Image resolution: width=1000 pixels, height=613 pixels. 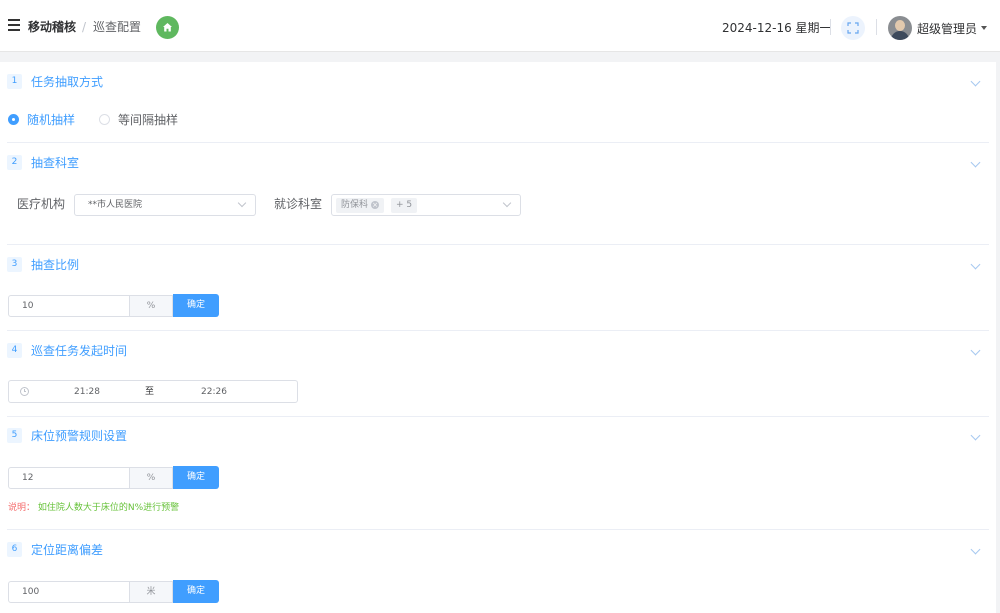 What do you see at coordinates (41, 204) in the screenshot?
I see `org-label: 医疗机构` at bounding box center [41, 204].